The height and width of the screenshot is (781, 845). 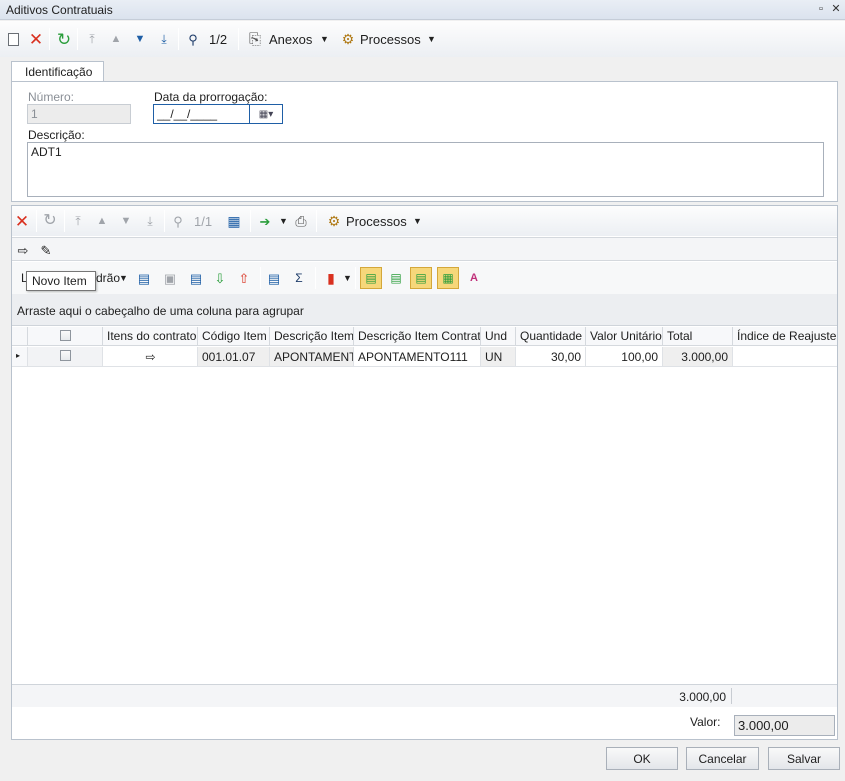 What do you see at coordinates (804, 758) in the screenshot?
I see `save-button: Salvar` at bounding box center [804, 758].